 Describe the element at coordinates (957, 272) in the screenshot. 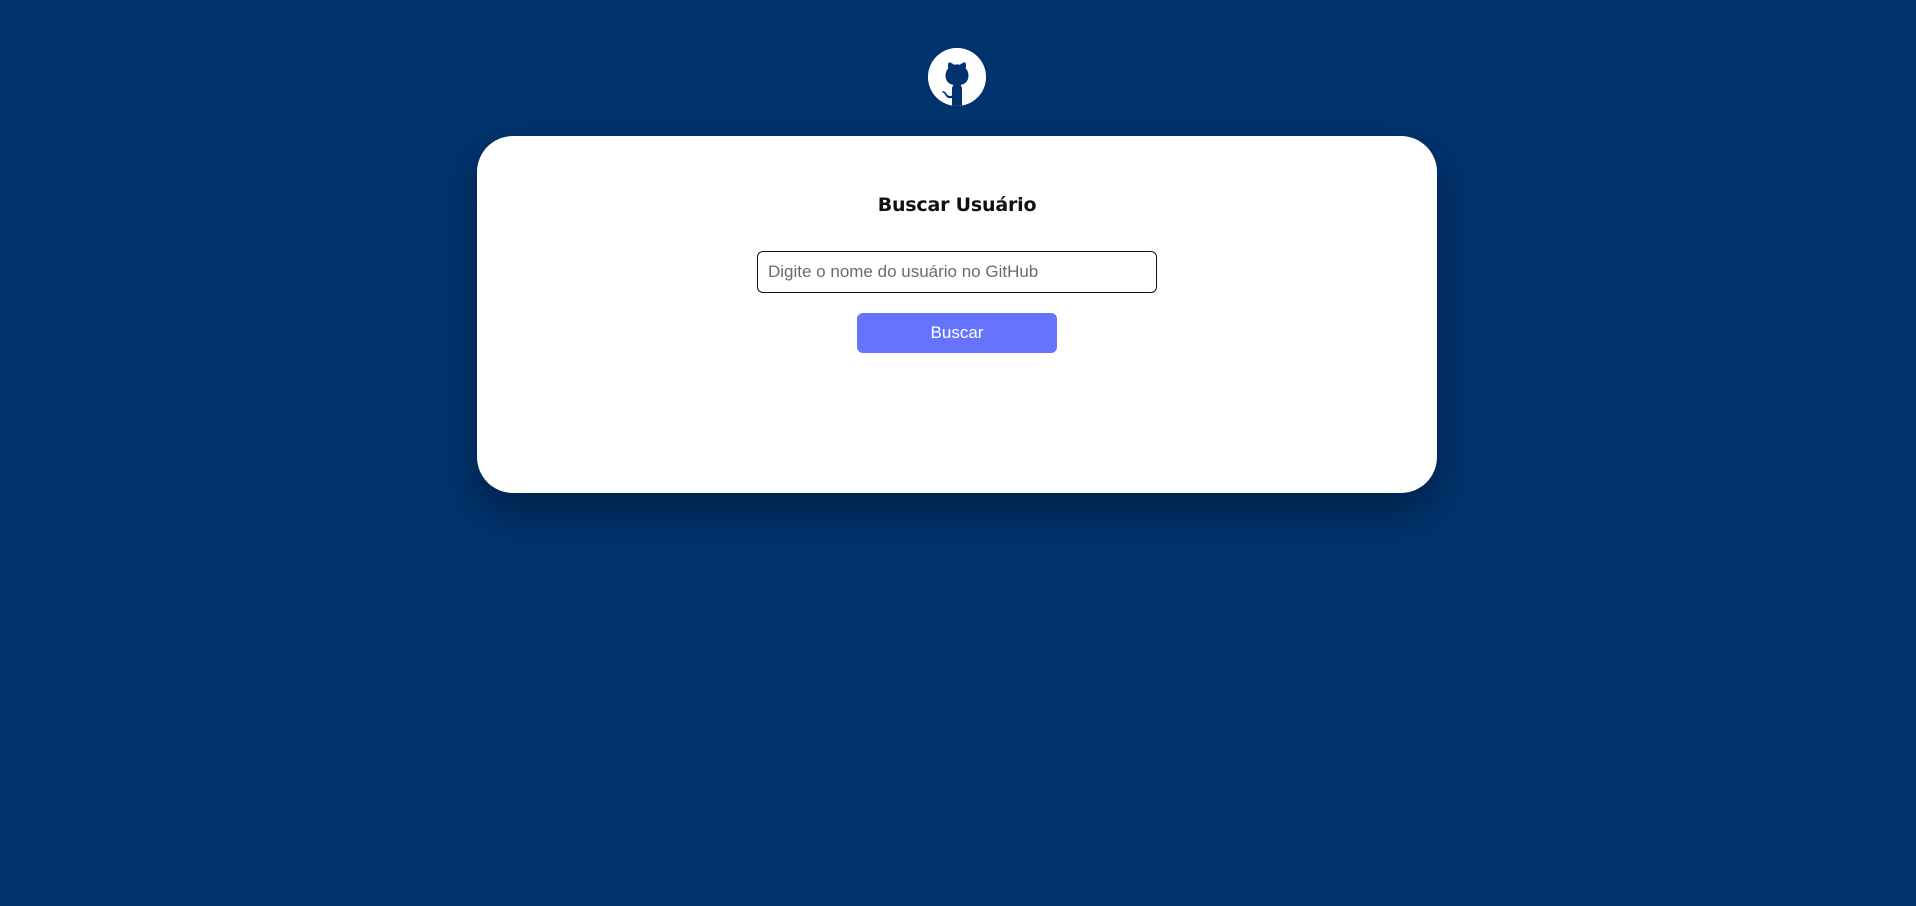

I see `username-search-input` at that location.